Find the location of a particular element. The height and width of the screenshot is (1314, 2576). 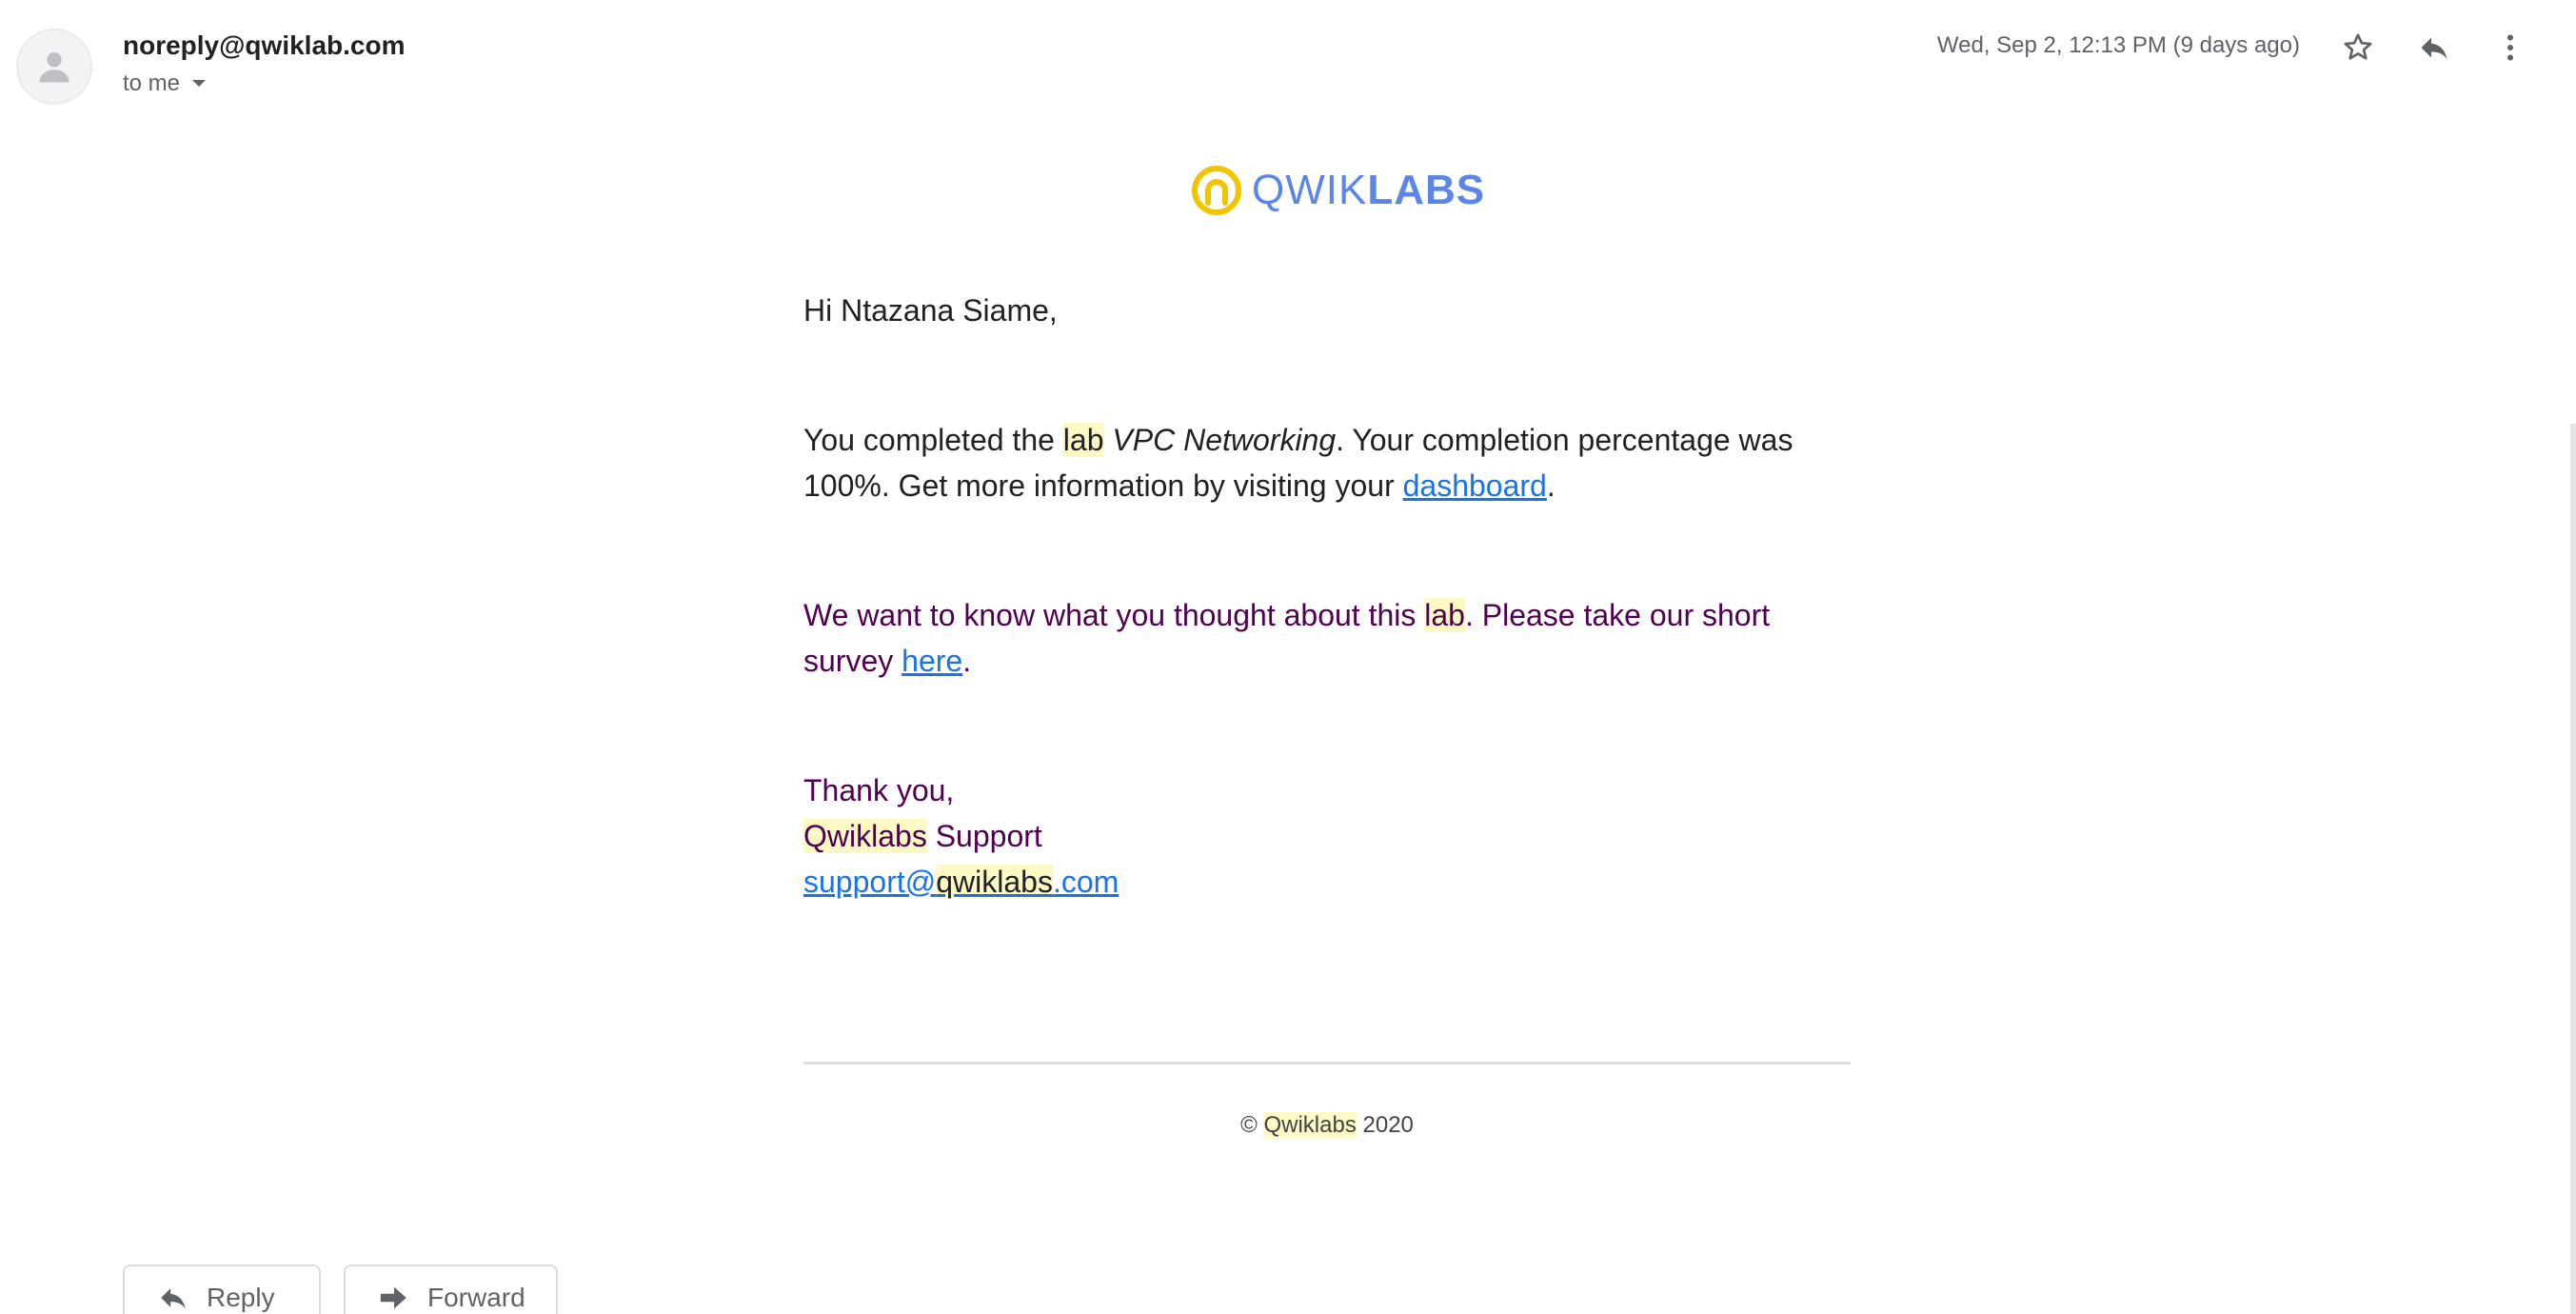

logo-text-bold: LABS is located at coordinates (1426, 190).